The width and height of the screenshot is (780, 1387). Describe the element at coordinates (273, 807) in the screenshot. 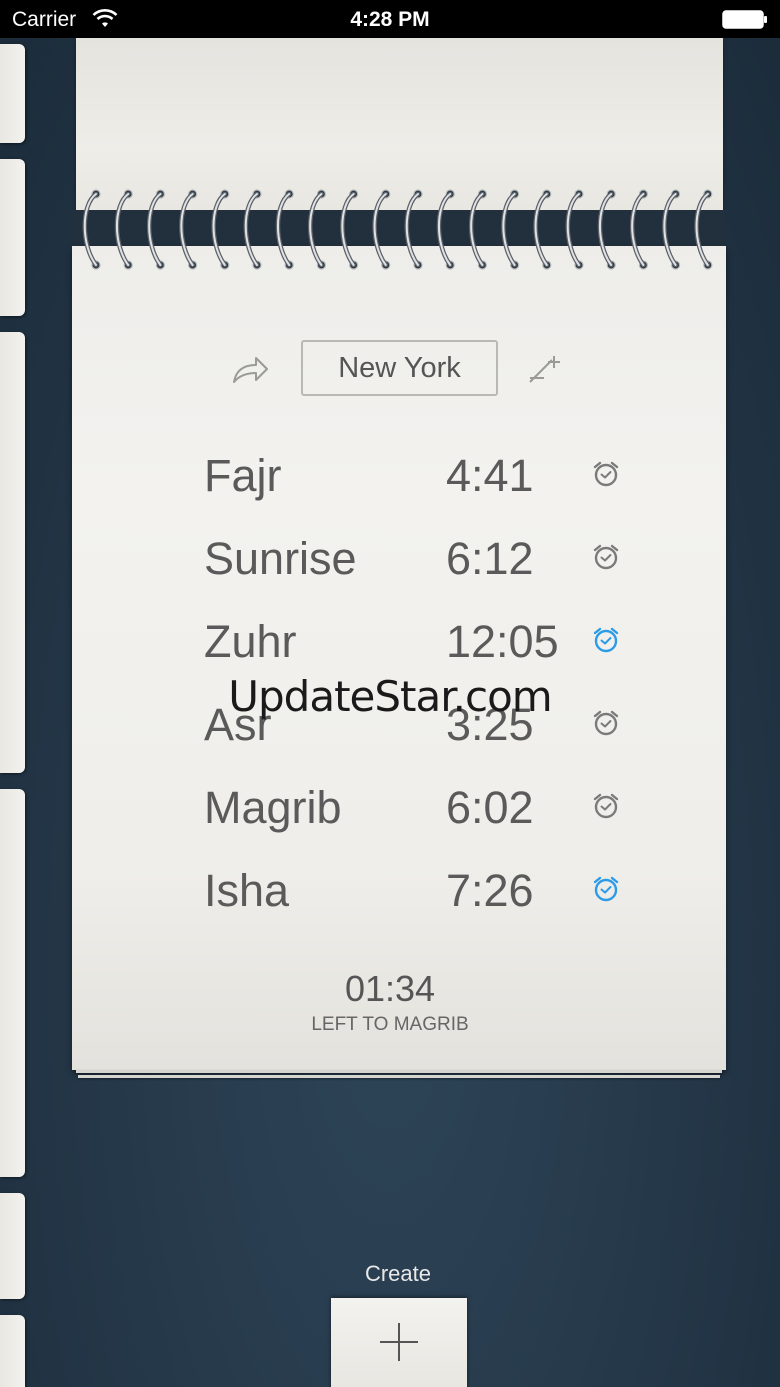

I see `prayer-name: Magrib` at that location.